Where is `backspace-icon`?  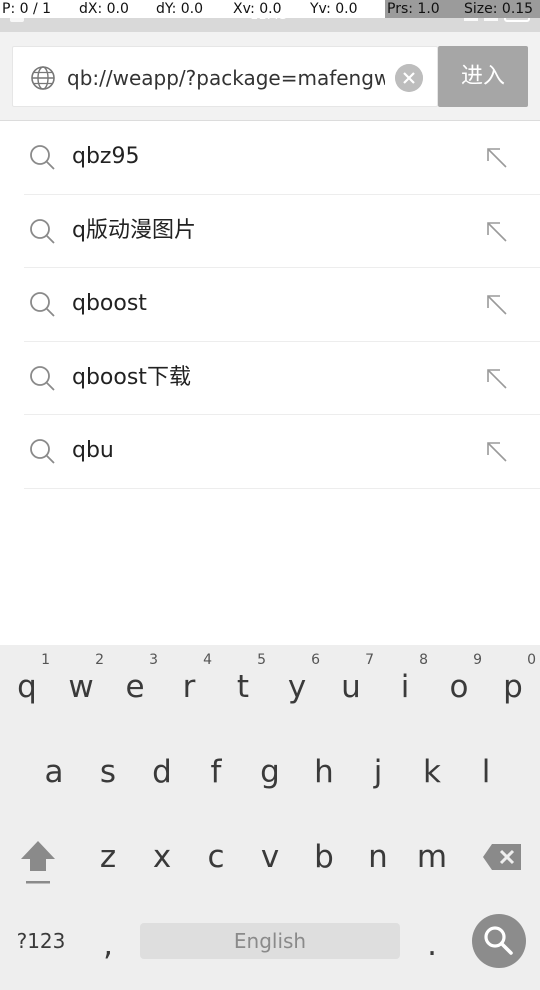
backspace-icon is located at coordinates (502, 857).